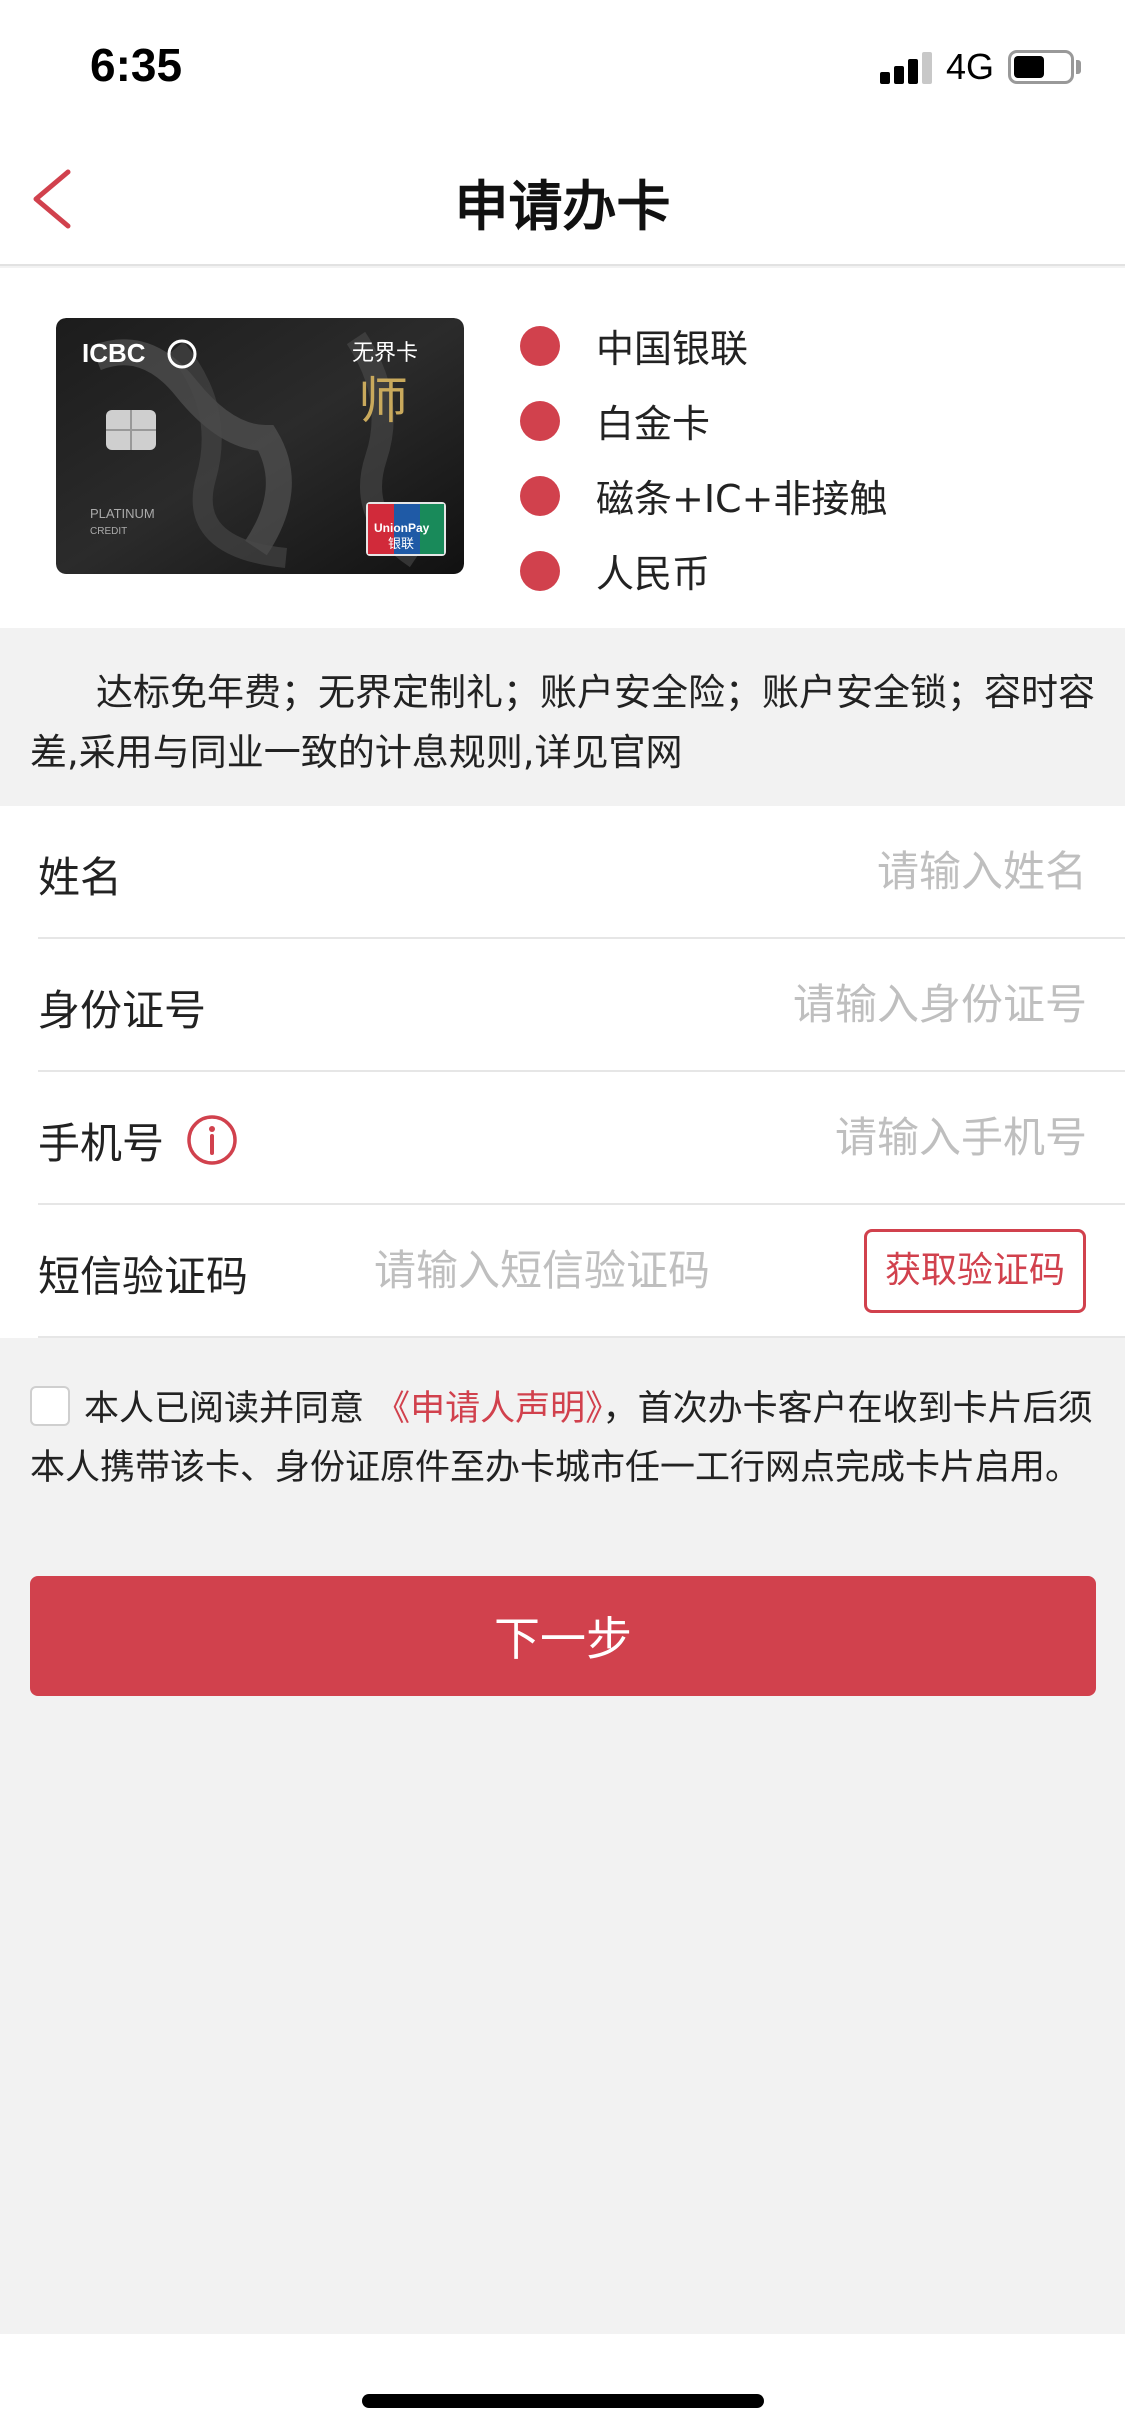 Image resolution: width=1125 pixels, height=2436 pixels. I want to click on agreement-prefix: 本人已阅读并同意, so click(224, 1409).